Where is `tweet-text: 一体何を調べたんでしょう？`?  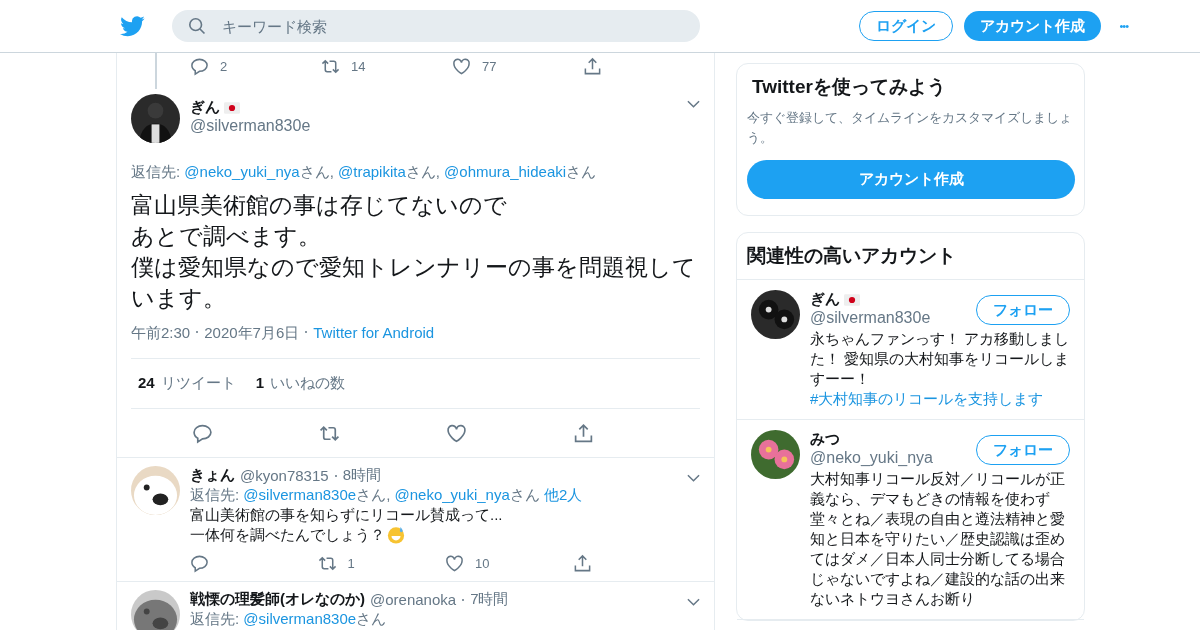
tweet-text: 一体何を調べたんでしょう？ is located at coordinates (445, 535).